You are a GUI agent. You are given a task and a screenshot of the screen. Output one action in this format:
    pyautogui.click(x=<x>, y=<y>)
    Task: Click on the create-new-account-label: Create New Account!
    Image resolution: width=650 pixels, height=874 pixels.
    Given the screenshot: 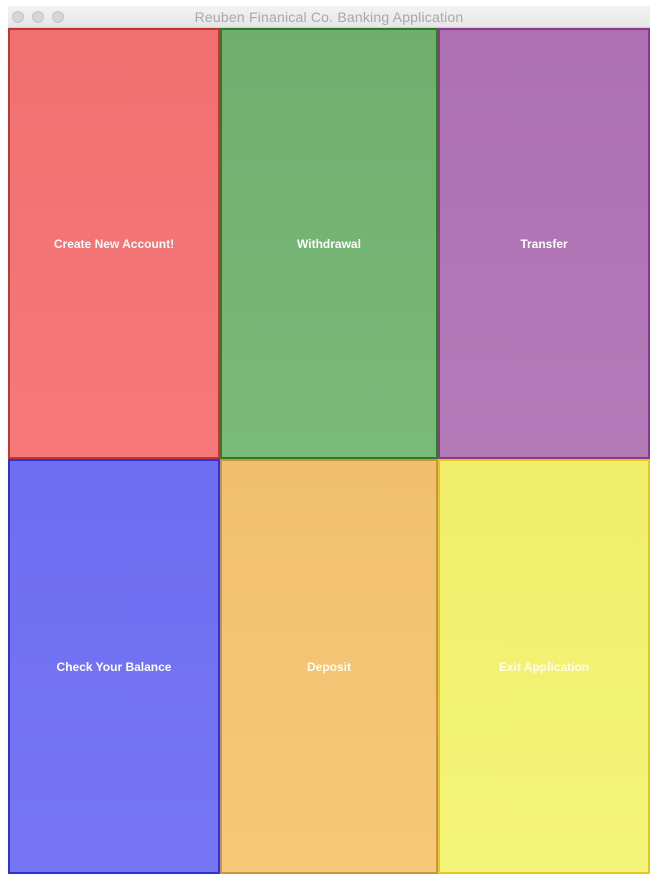 What is the action you would take?
    pyautogui.click(x=114, y=243)
    